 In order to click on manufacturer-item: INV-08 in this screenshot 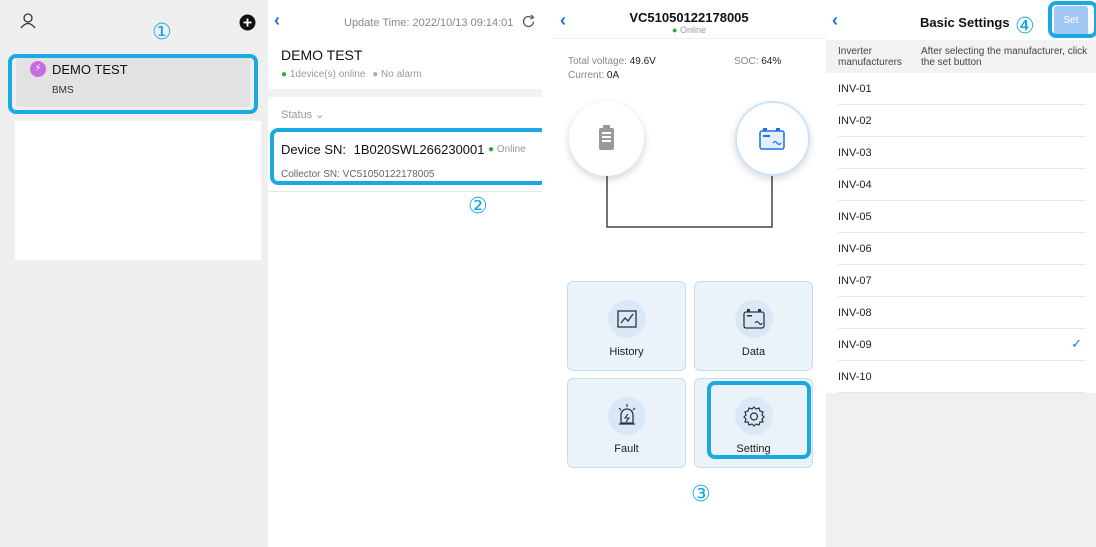, I will do `click(962, 313)`.